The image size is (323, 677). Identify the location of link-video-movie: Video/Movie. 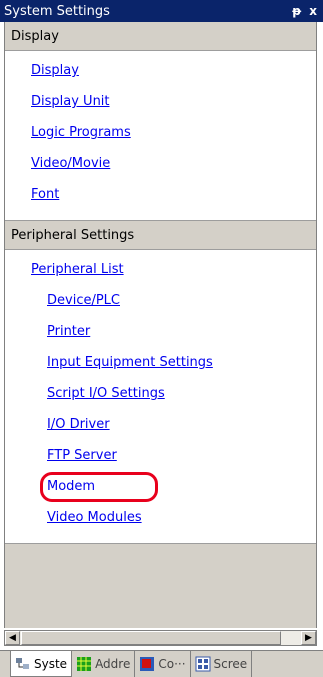
(160, 163).